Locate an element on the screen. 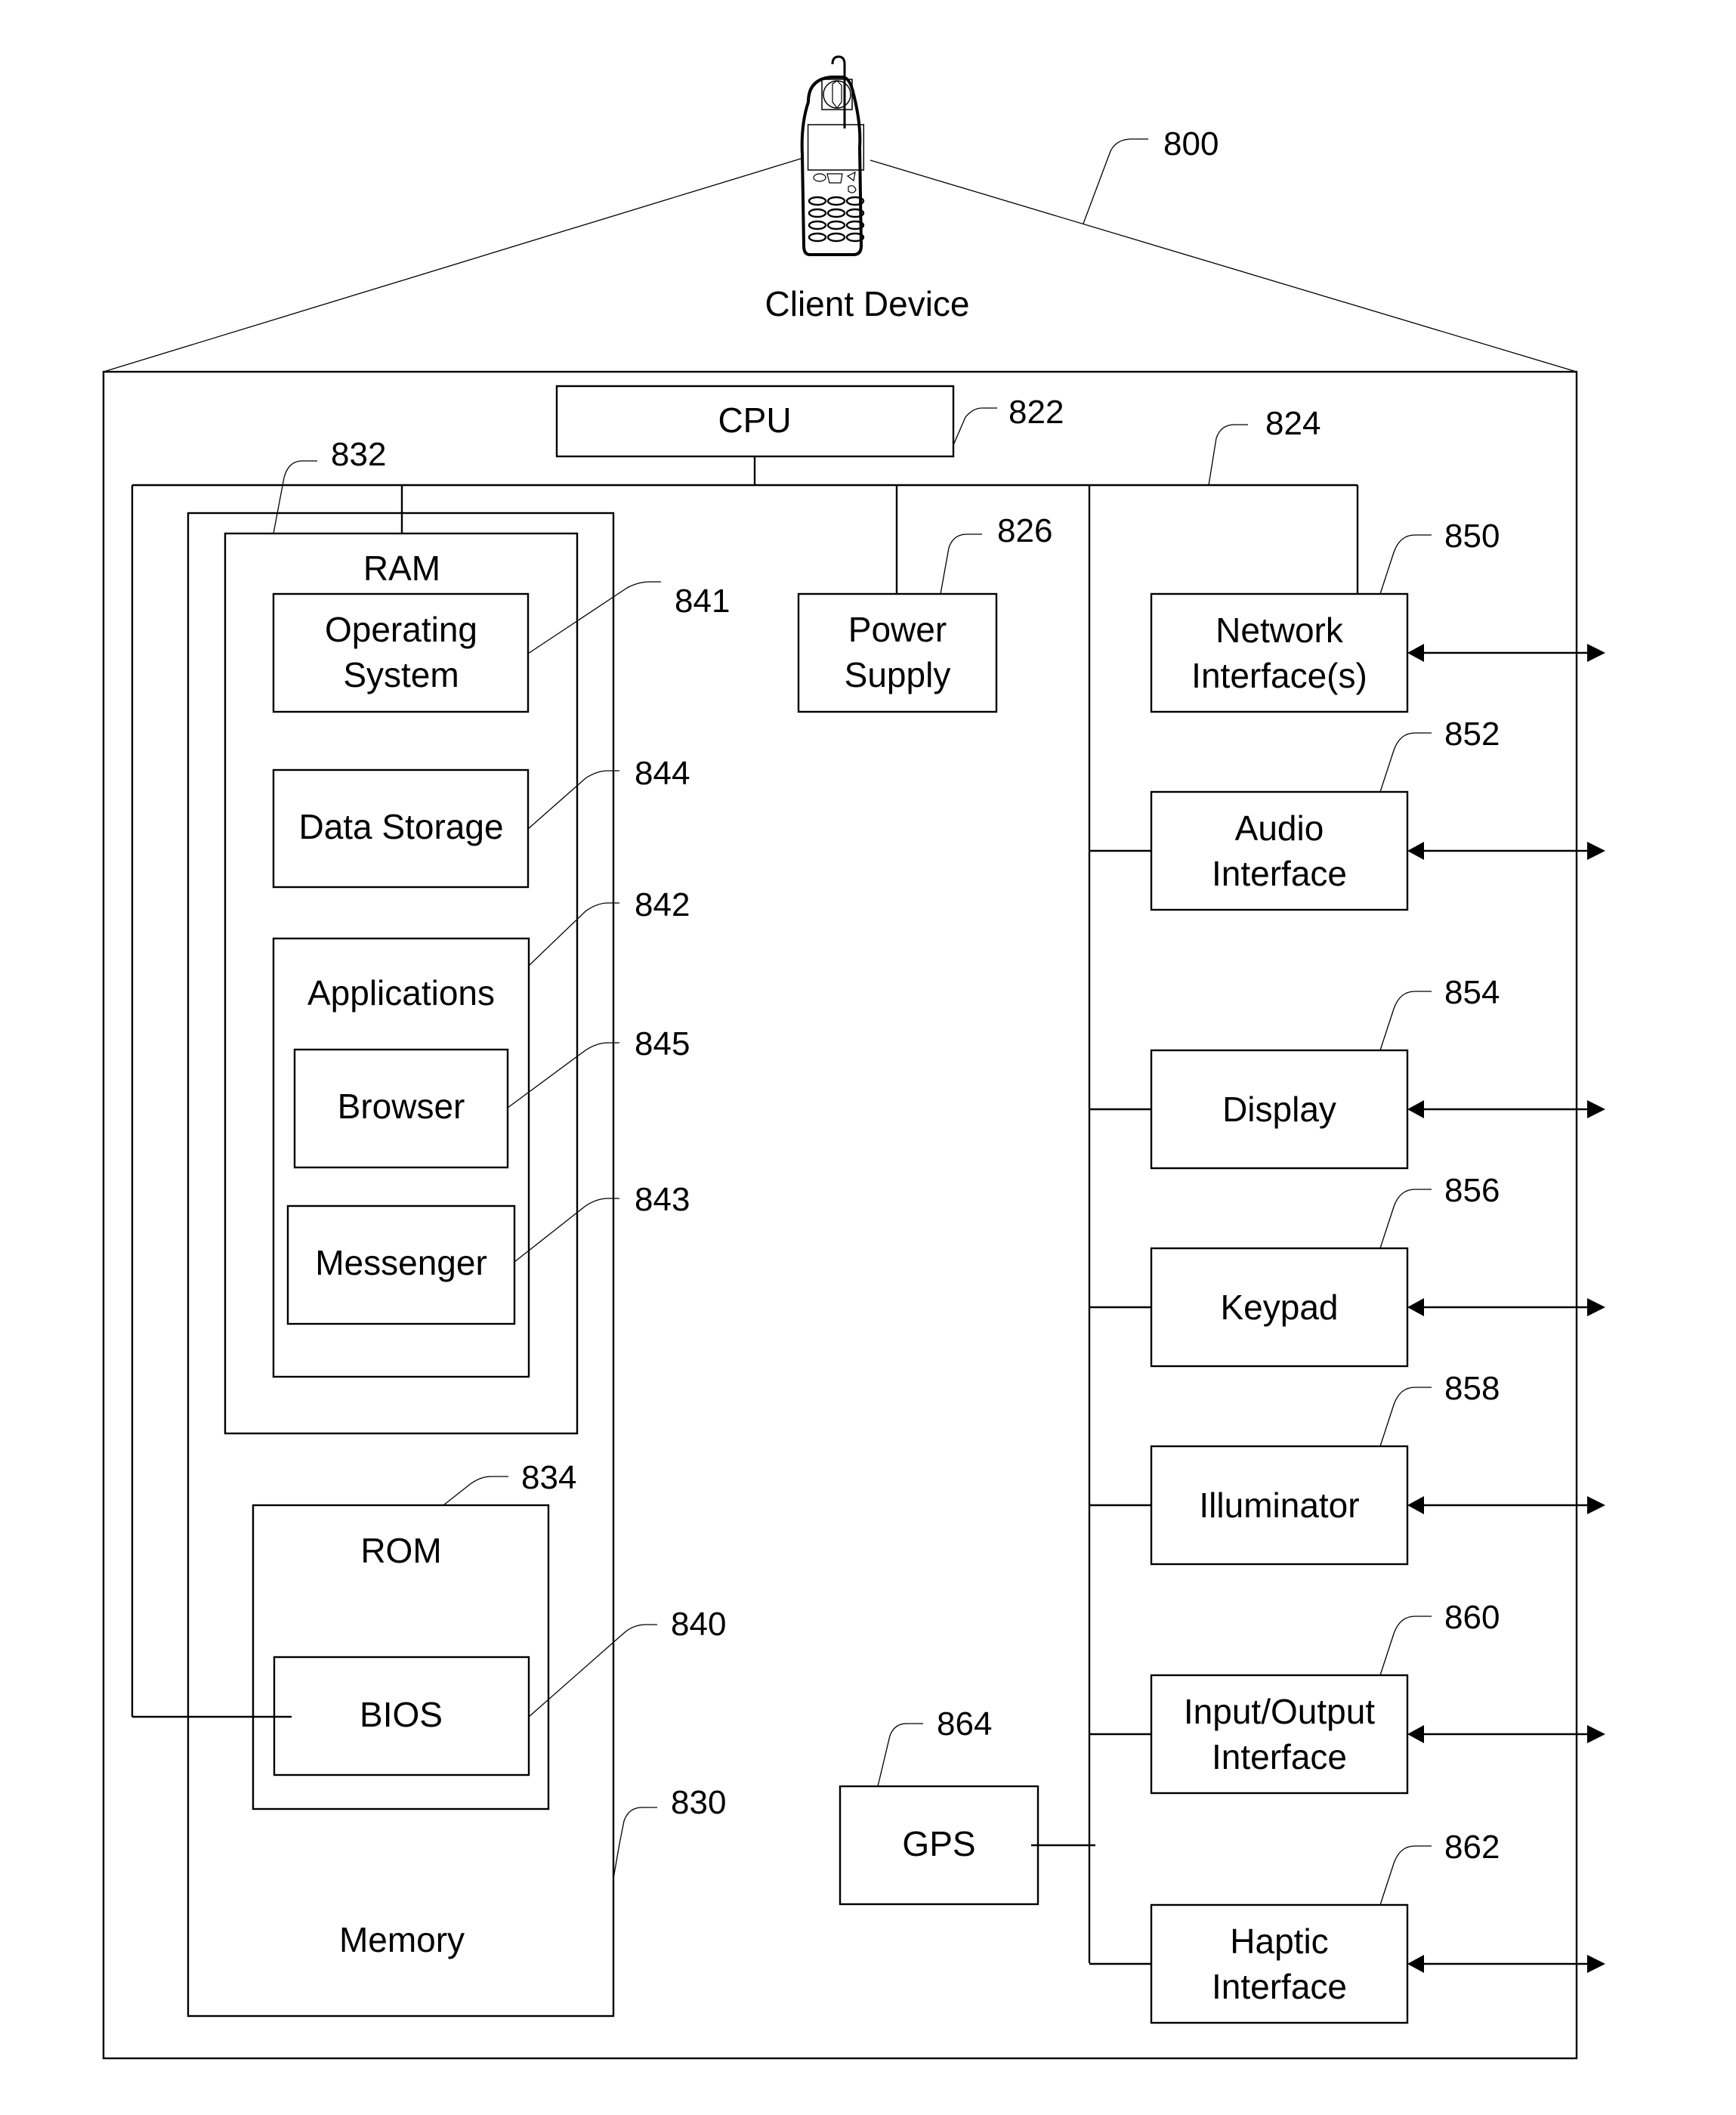  operating-system-label-line2: System is located at coordinates (401, 674).